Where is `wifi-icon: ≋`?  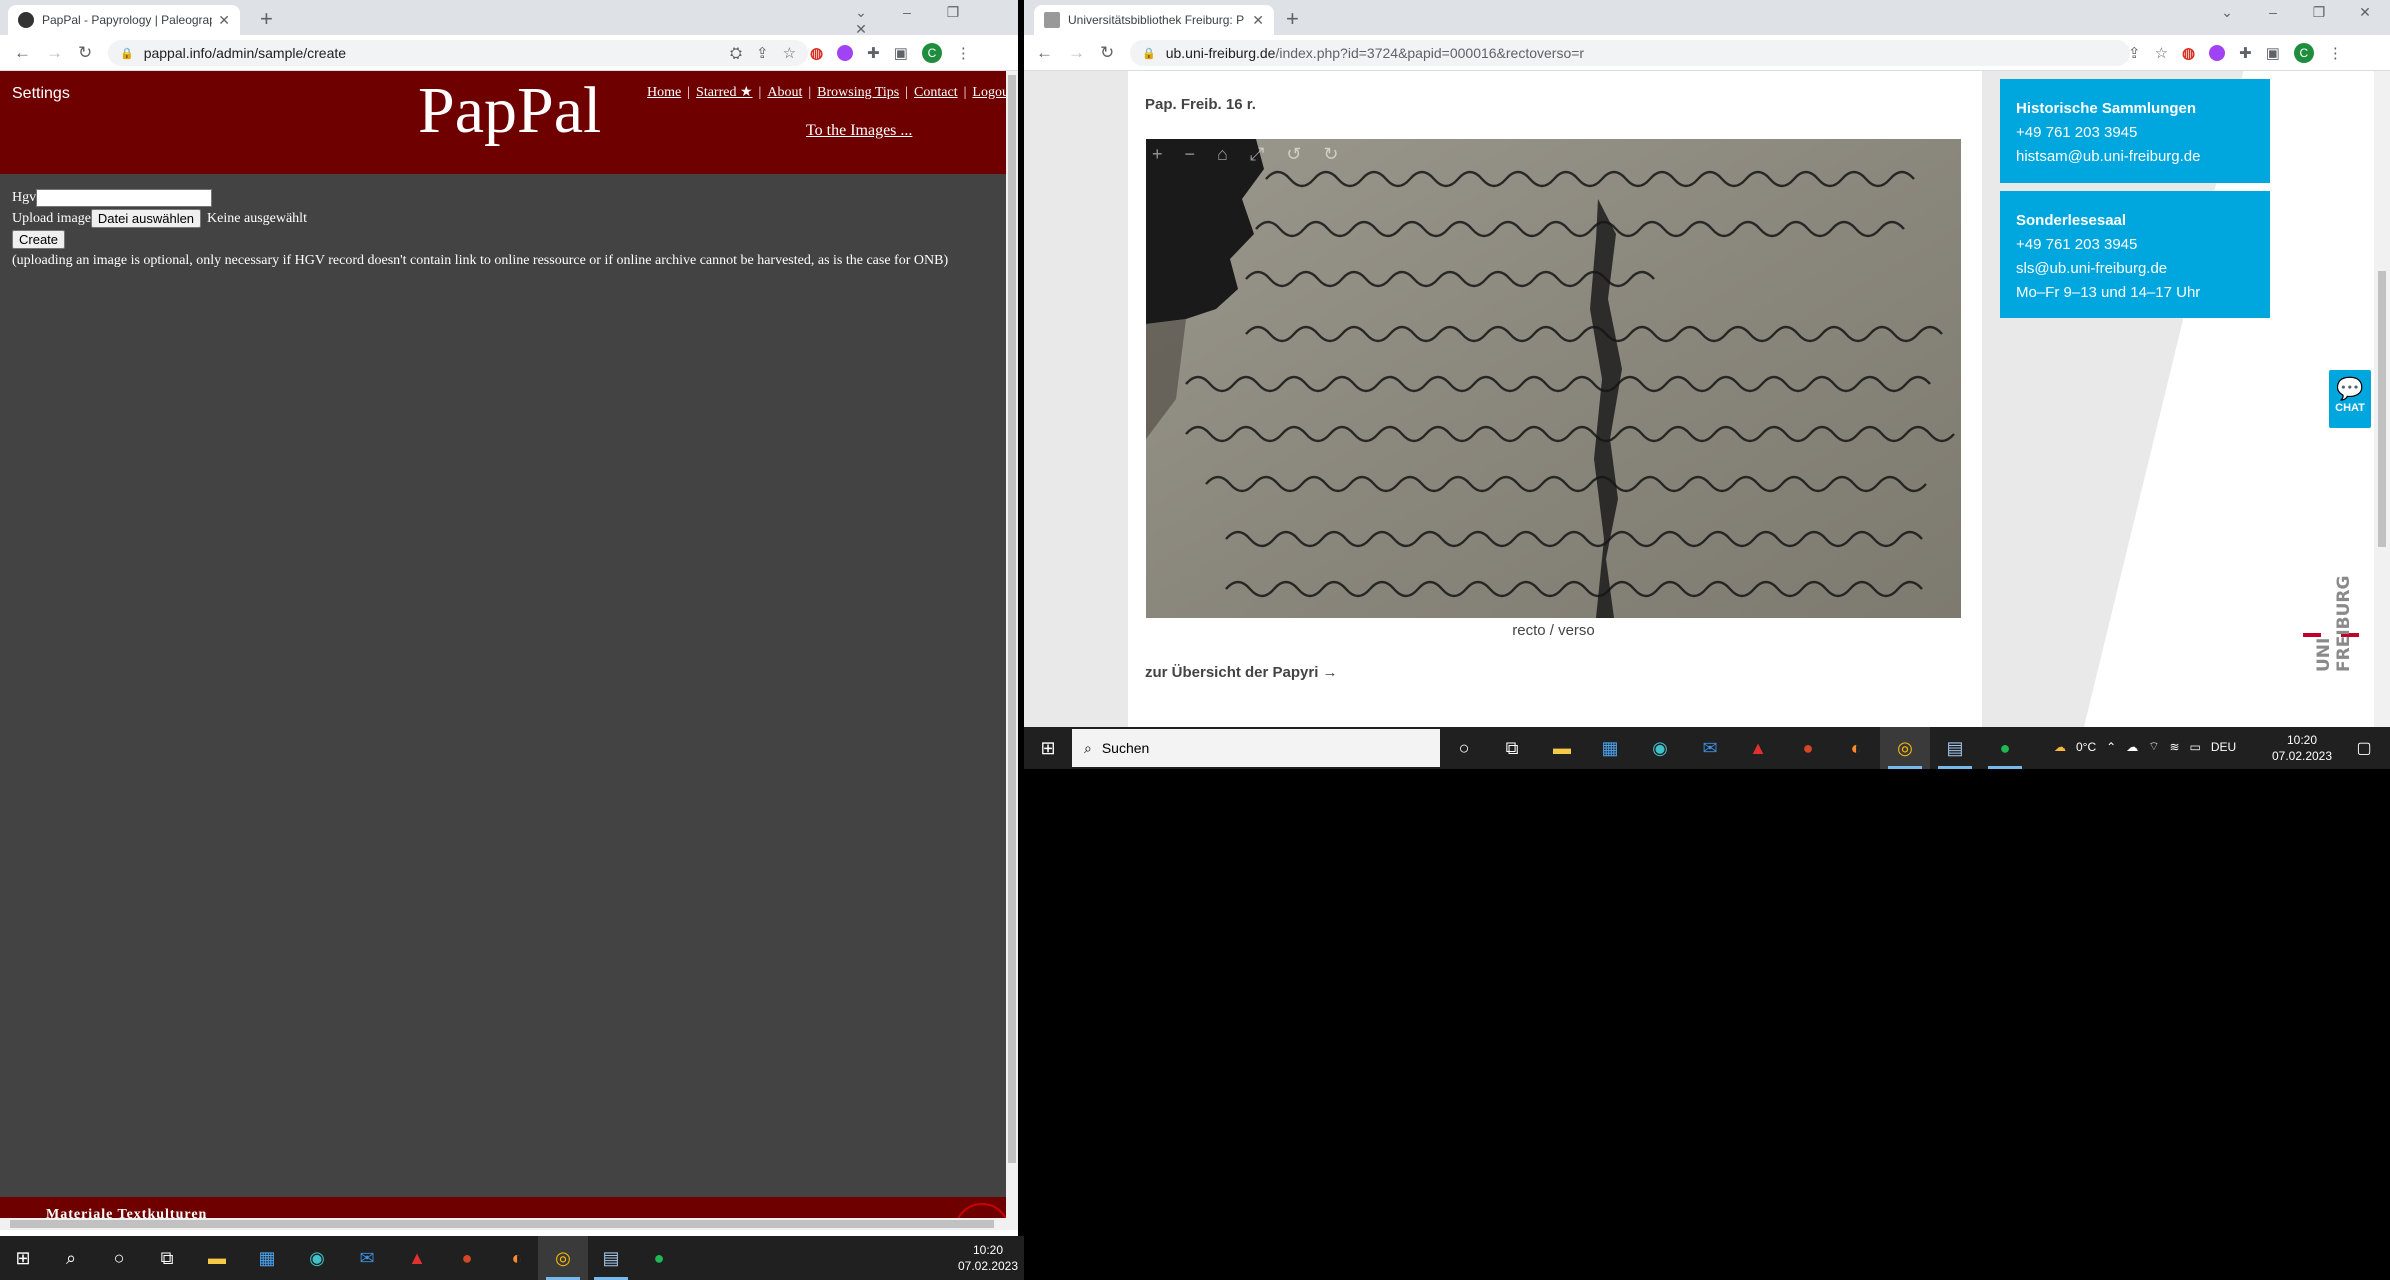 wifi-icon: ≋ is located at coordinates (2174, 747).